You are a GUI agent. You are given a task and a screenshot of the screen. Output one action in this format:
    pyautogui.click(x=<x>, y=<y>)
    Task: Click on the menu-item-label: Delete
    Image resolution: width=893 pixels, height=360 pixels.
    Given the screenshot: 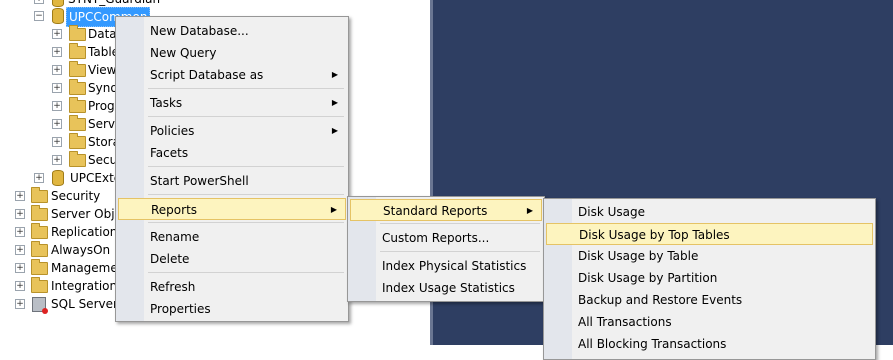 What is the action you would take?
    pyautogui.click(x=170, y=259)
    